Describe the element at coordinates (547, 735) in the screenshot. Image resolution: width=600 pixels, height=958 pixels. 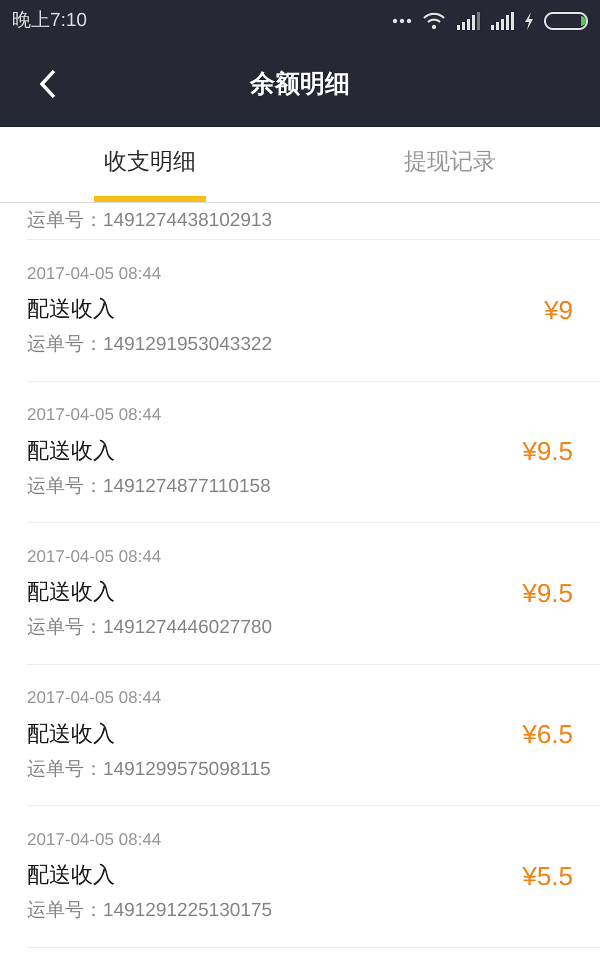
I see `record-amount: ¥6.5` at that location.